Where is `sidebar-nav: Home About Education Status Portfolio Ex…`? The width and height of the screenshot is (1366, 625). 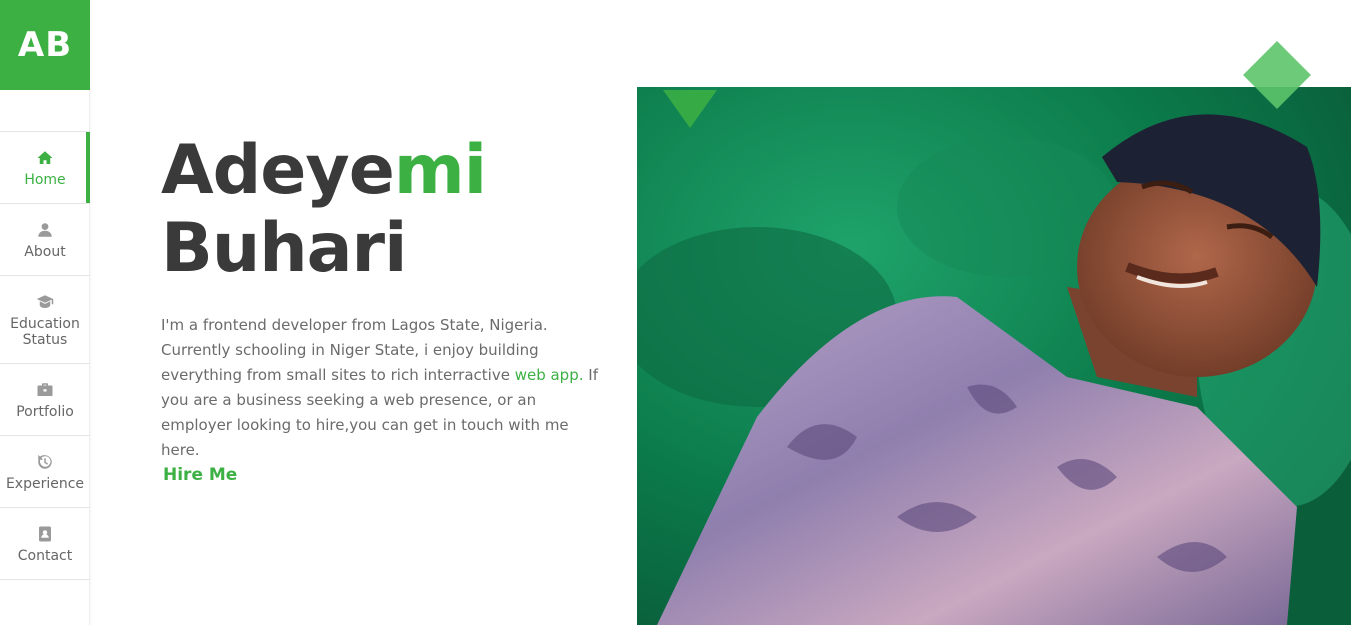
sidebar-nav: Home About Education Status Portfolio Ex… is located at coordinates (45, 355).